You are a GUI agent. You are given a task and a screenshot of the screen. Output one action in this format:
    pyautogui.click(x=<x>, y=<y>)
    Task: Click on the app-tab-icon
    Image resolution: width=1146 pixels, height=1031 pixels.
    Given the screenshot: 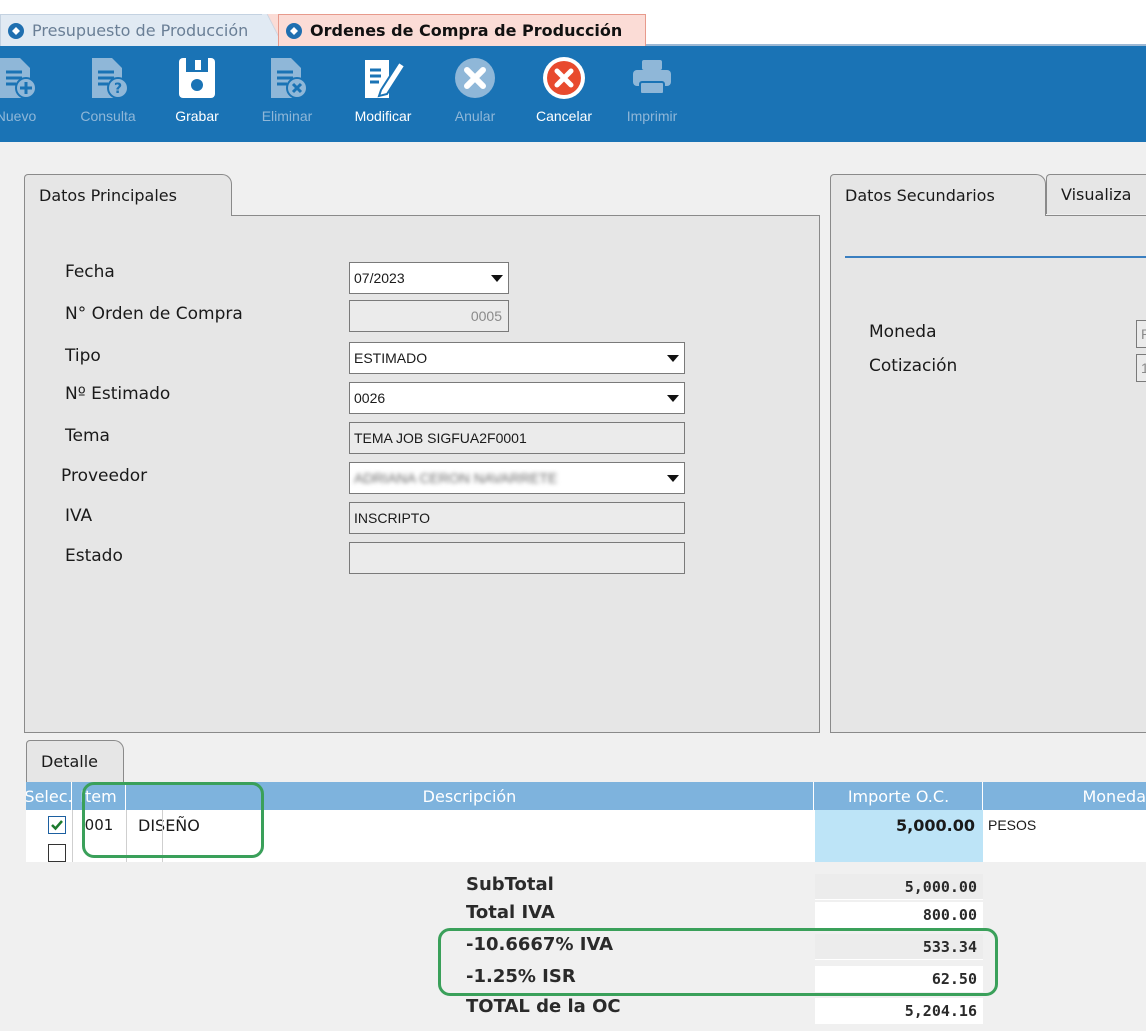 What is the action you would take?
    pyautogui.click(x=16, y=30)
    